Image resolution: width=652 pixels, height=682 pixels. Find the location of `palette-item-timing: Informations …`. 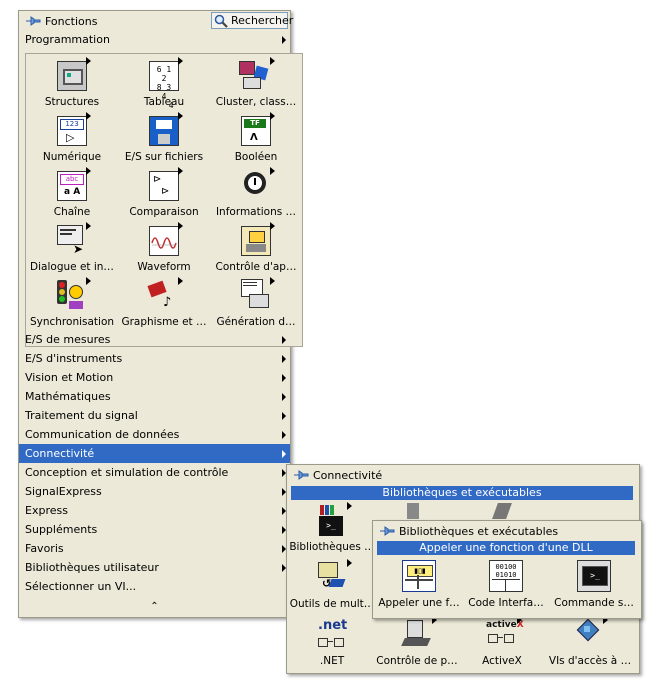

palette-item-timing: Informations … is located at coordinates (256, 193).